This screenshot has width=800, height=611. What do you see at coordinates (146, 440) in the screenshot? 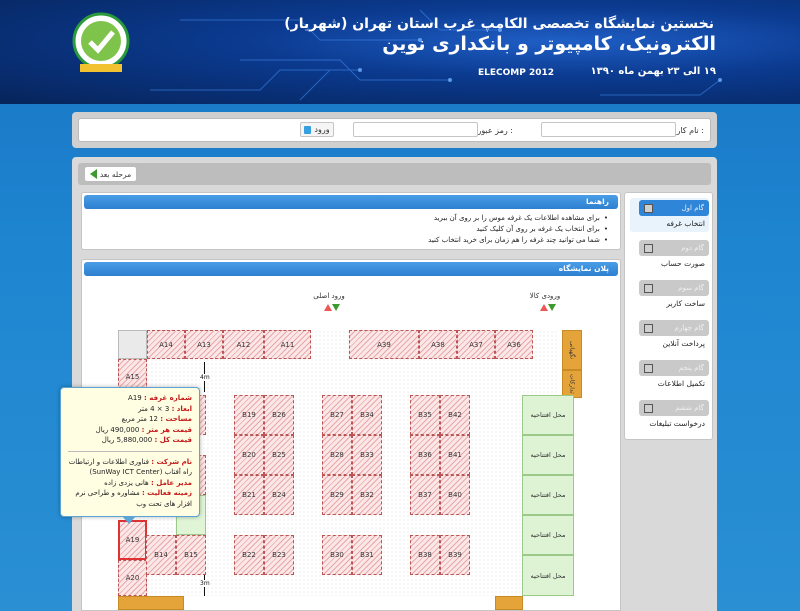
I see `tip-total-price: قیمت کل : 5,880,000 ریال` at bounding box center [146, 440].